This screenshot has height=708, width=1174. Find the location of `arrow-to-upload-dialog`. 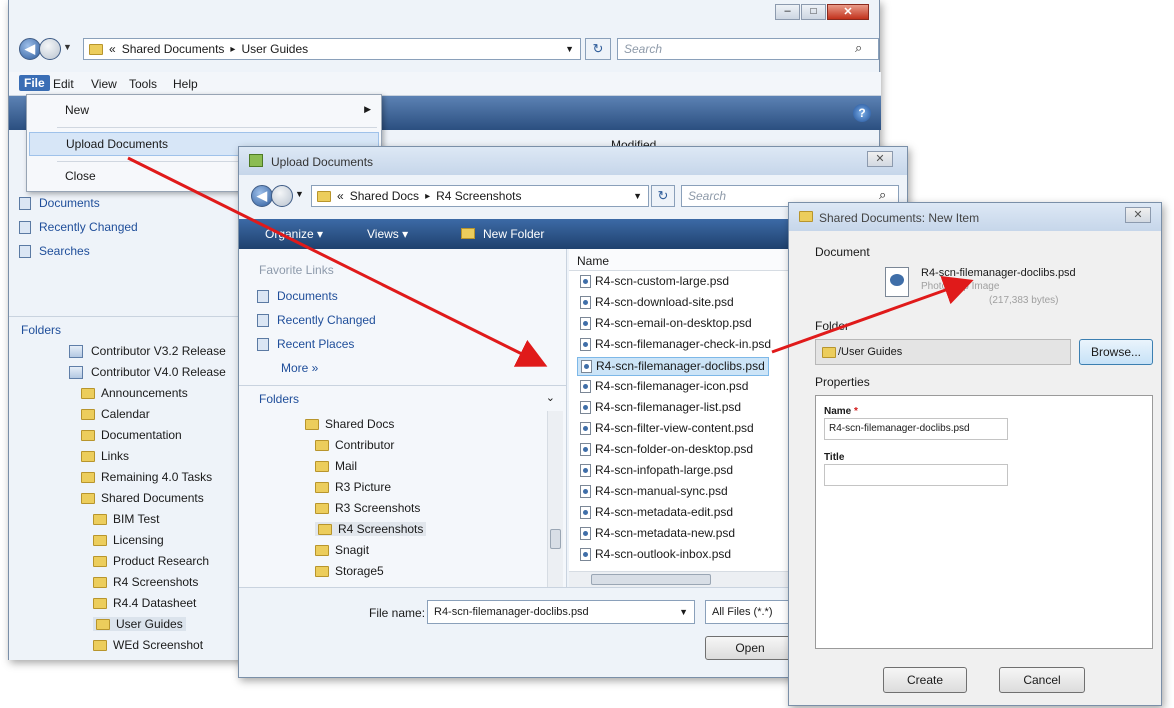

arrow-to-upload-dialog is located at coordinates (337, 261).